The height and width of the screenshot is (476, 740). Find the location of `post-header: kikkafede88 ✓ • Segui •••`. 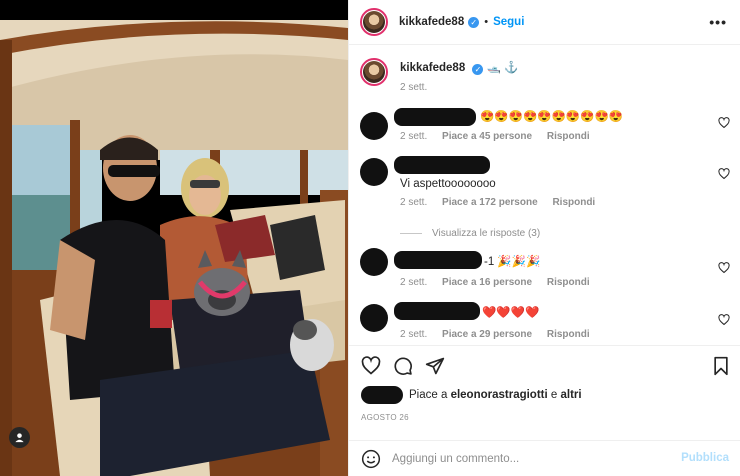

post-header: kikkafede88 ✓ • Segui ••• is located at coordinates (544, 22).